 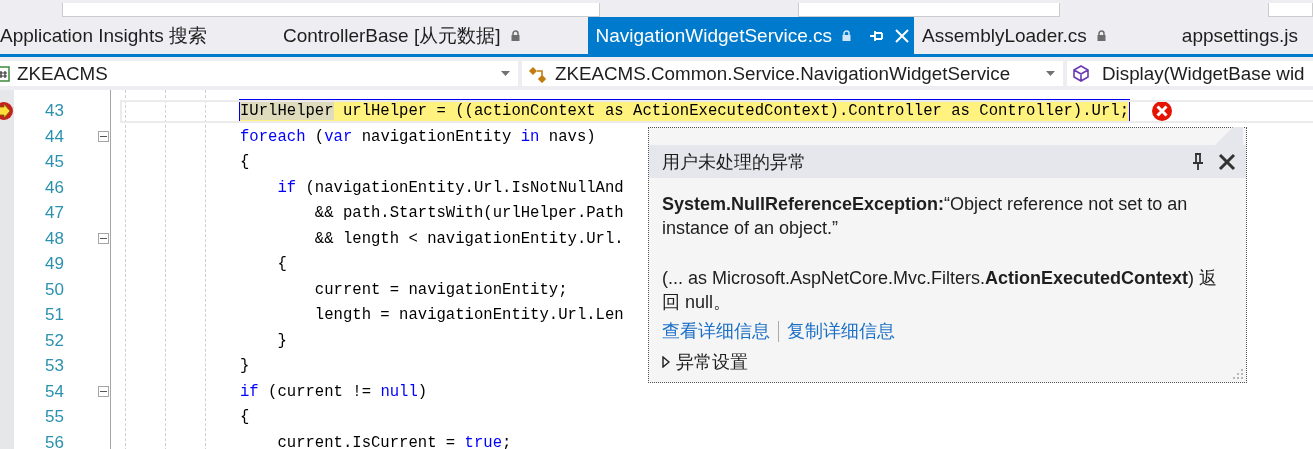 I want to click on line-number: 51, so click(x=54, y=315).